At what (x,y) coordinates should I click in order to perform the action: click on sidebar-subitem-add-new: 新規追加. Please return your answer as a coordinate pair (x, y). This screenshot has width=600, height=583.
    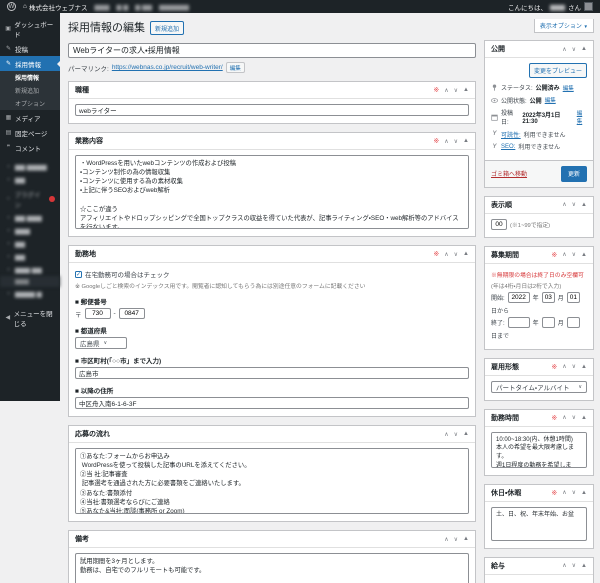
    Looking at the image, I should click on (30, 90).